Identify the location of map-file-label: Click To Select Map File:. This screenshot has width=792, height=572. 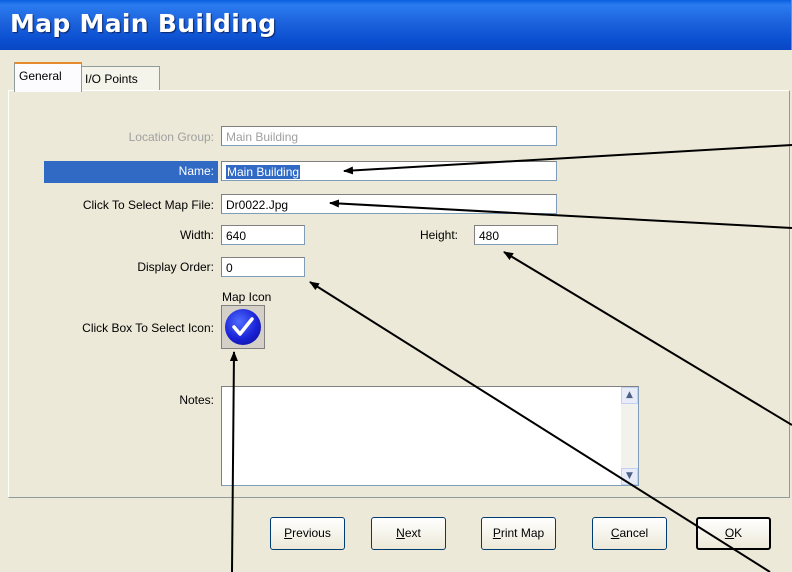
(148, 205).